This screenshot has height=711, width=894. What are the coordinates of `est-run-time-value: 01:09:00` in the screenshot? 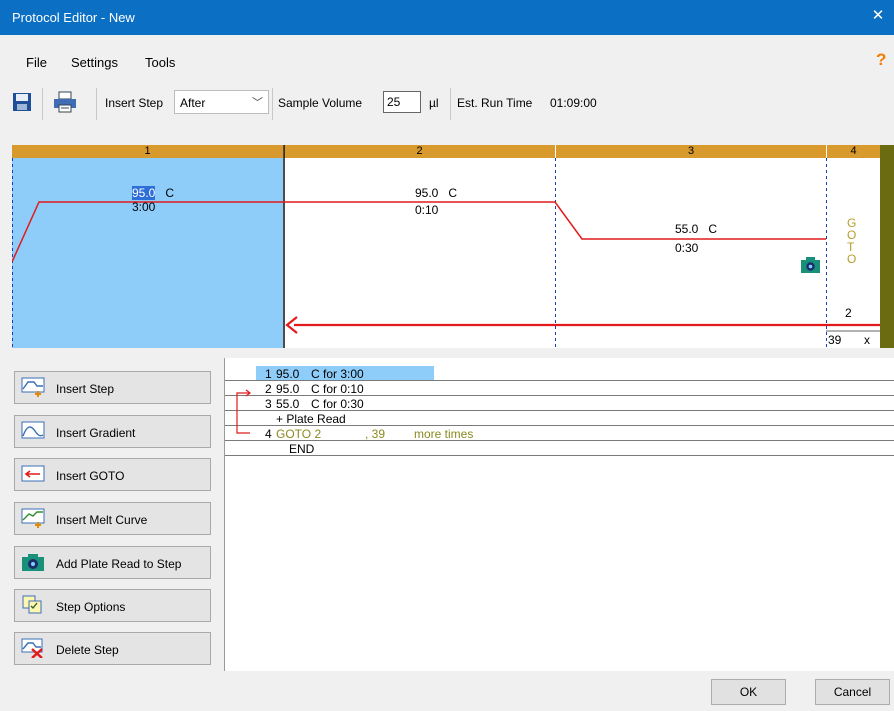 It's located at (573, 103).